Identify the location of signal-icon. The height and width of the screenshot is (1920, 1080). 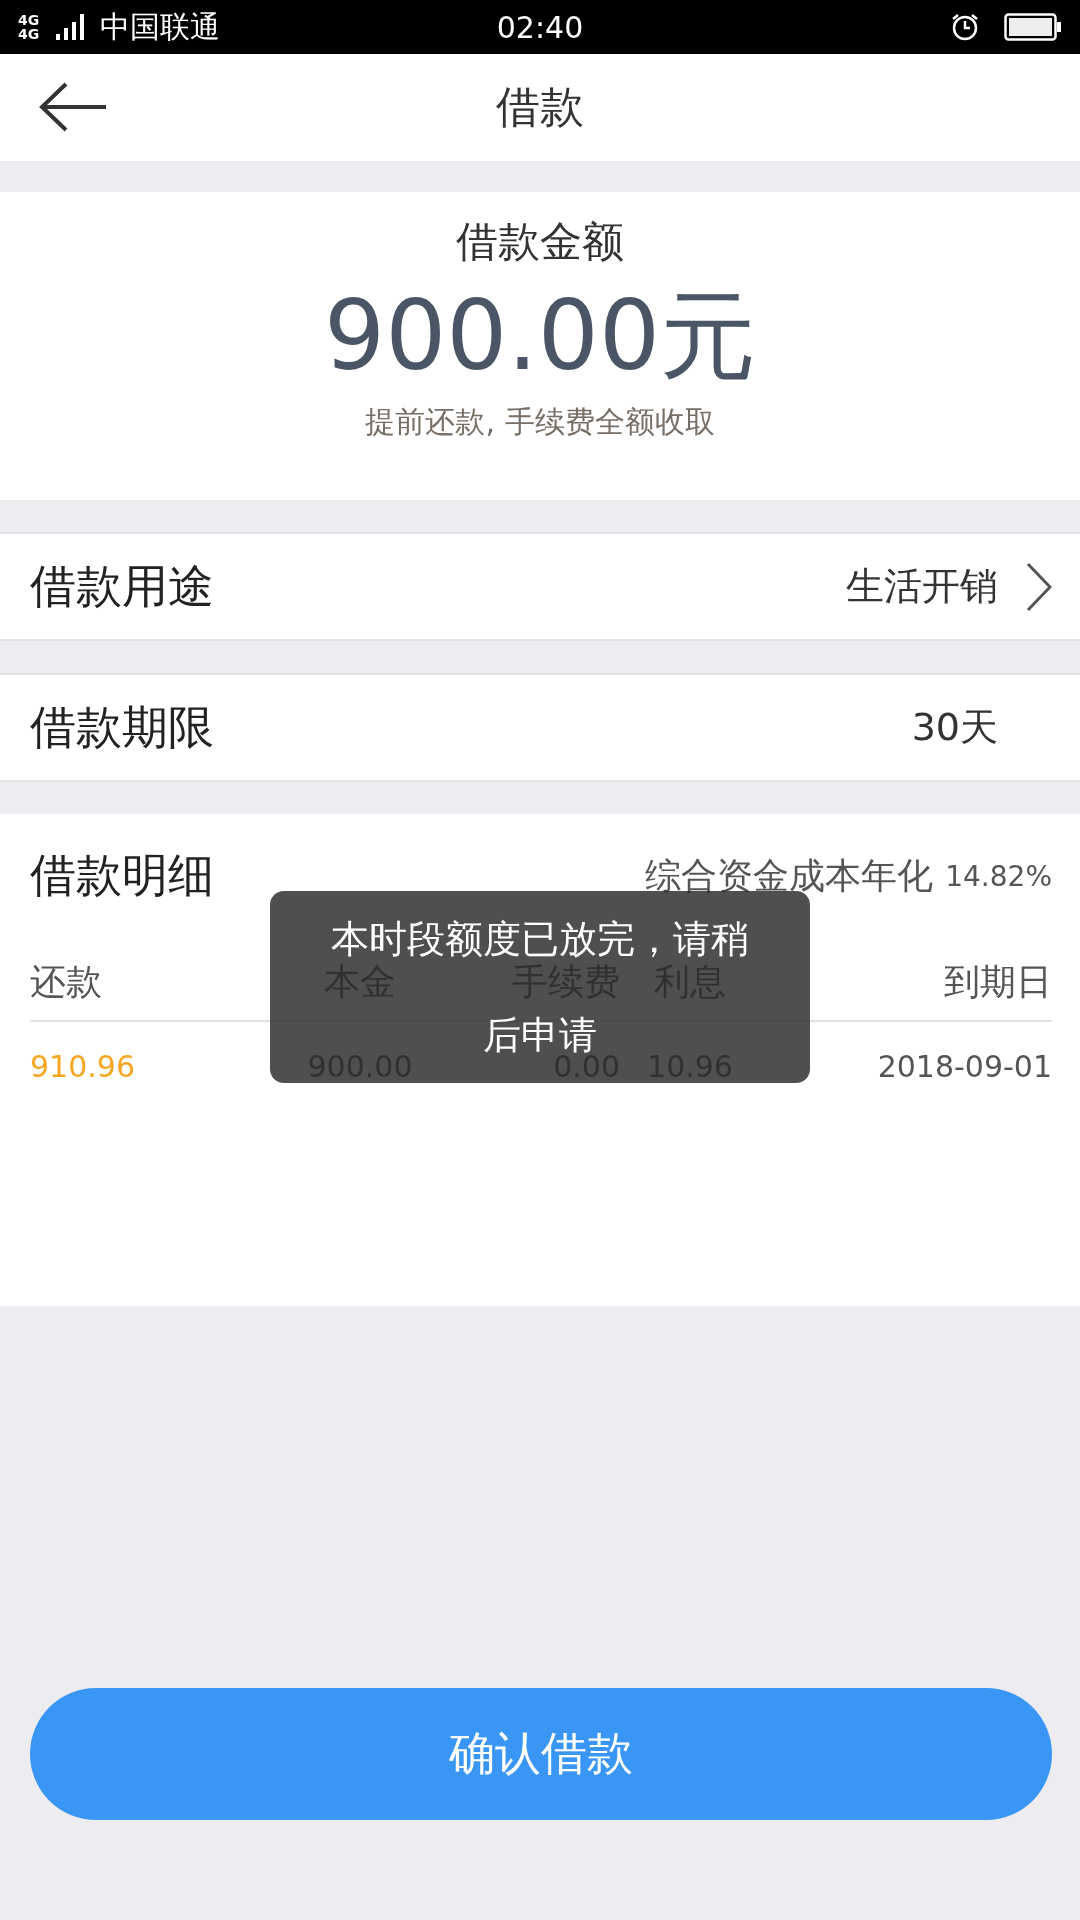
(71, 27).